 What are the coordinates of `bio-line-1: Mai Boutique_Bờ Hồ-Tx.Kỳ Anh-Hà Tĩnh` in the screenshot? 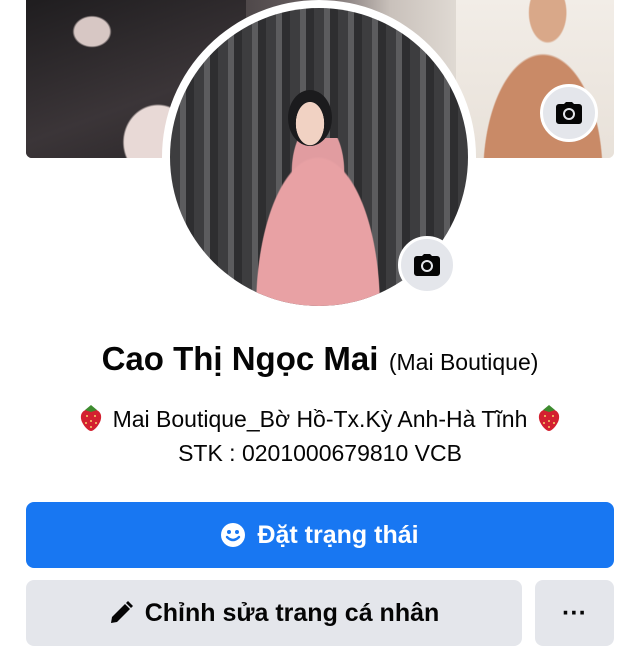 It's located at (320, 419).